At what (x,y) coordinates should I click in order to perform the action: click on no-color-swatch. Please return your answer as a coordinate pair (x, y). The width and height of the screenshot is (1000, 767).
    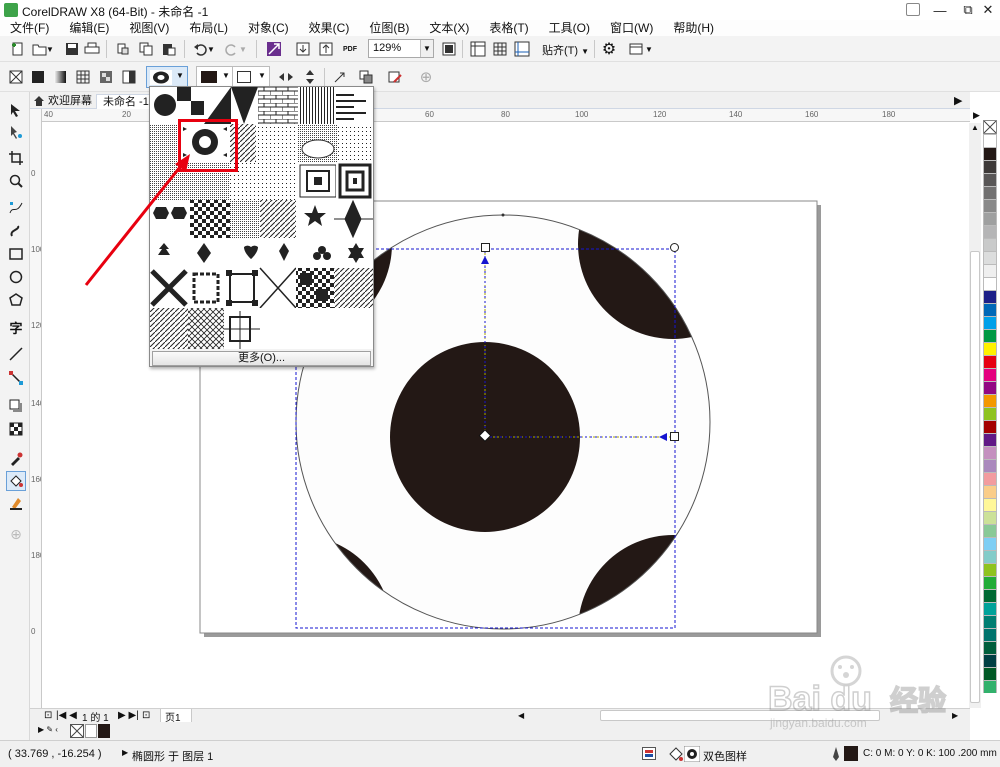
    Looking at the image, I should click on (990, 127).